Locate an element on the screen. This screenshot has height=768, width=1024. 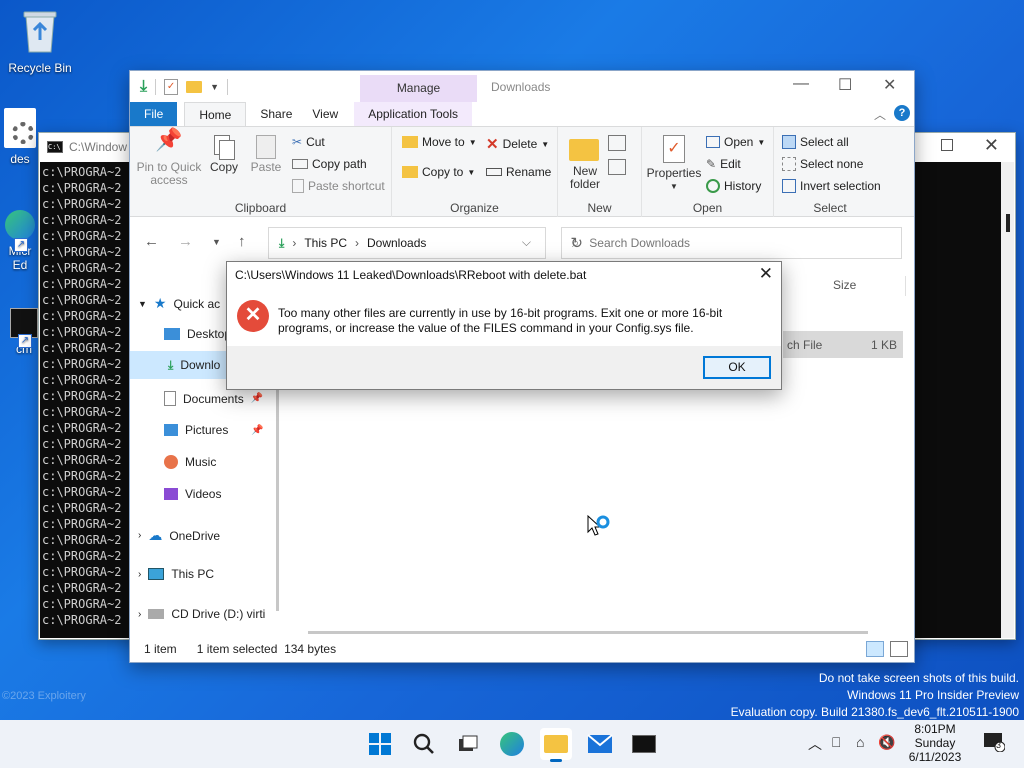
up-arrow-icon: ↑ is located at coordinates (242, 241).